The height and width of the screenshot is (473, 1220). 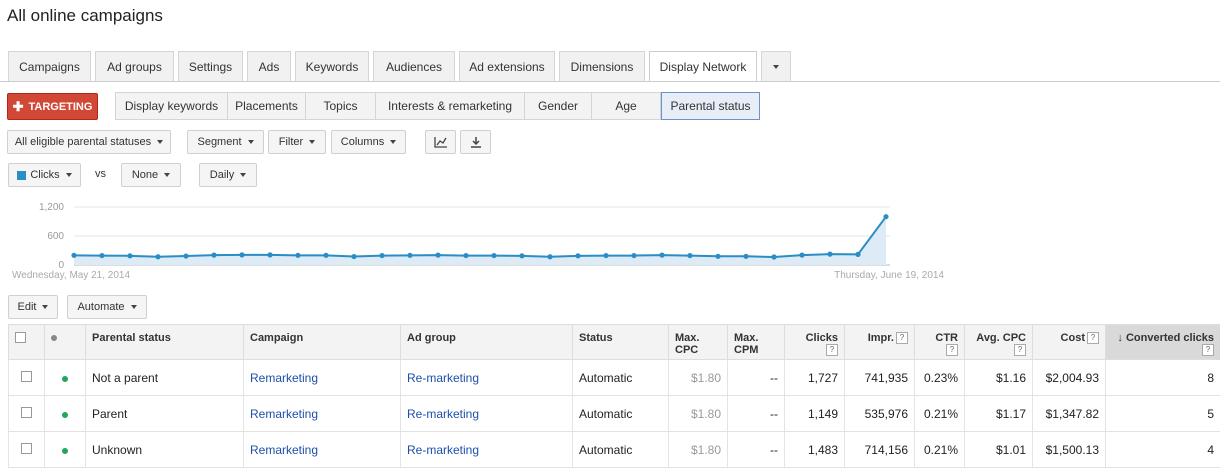 I want to click on col-ctr: CTR?, so click(x=939, y=342).